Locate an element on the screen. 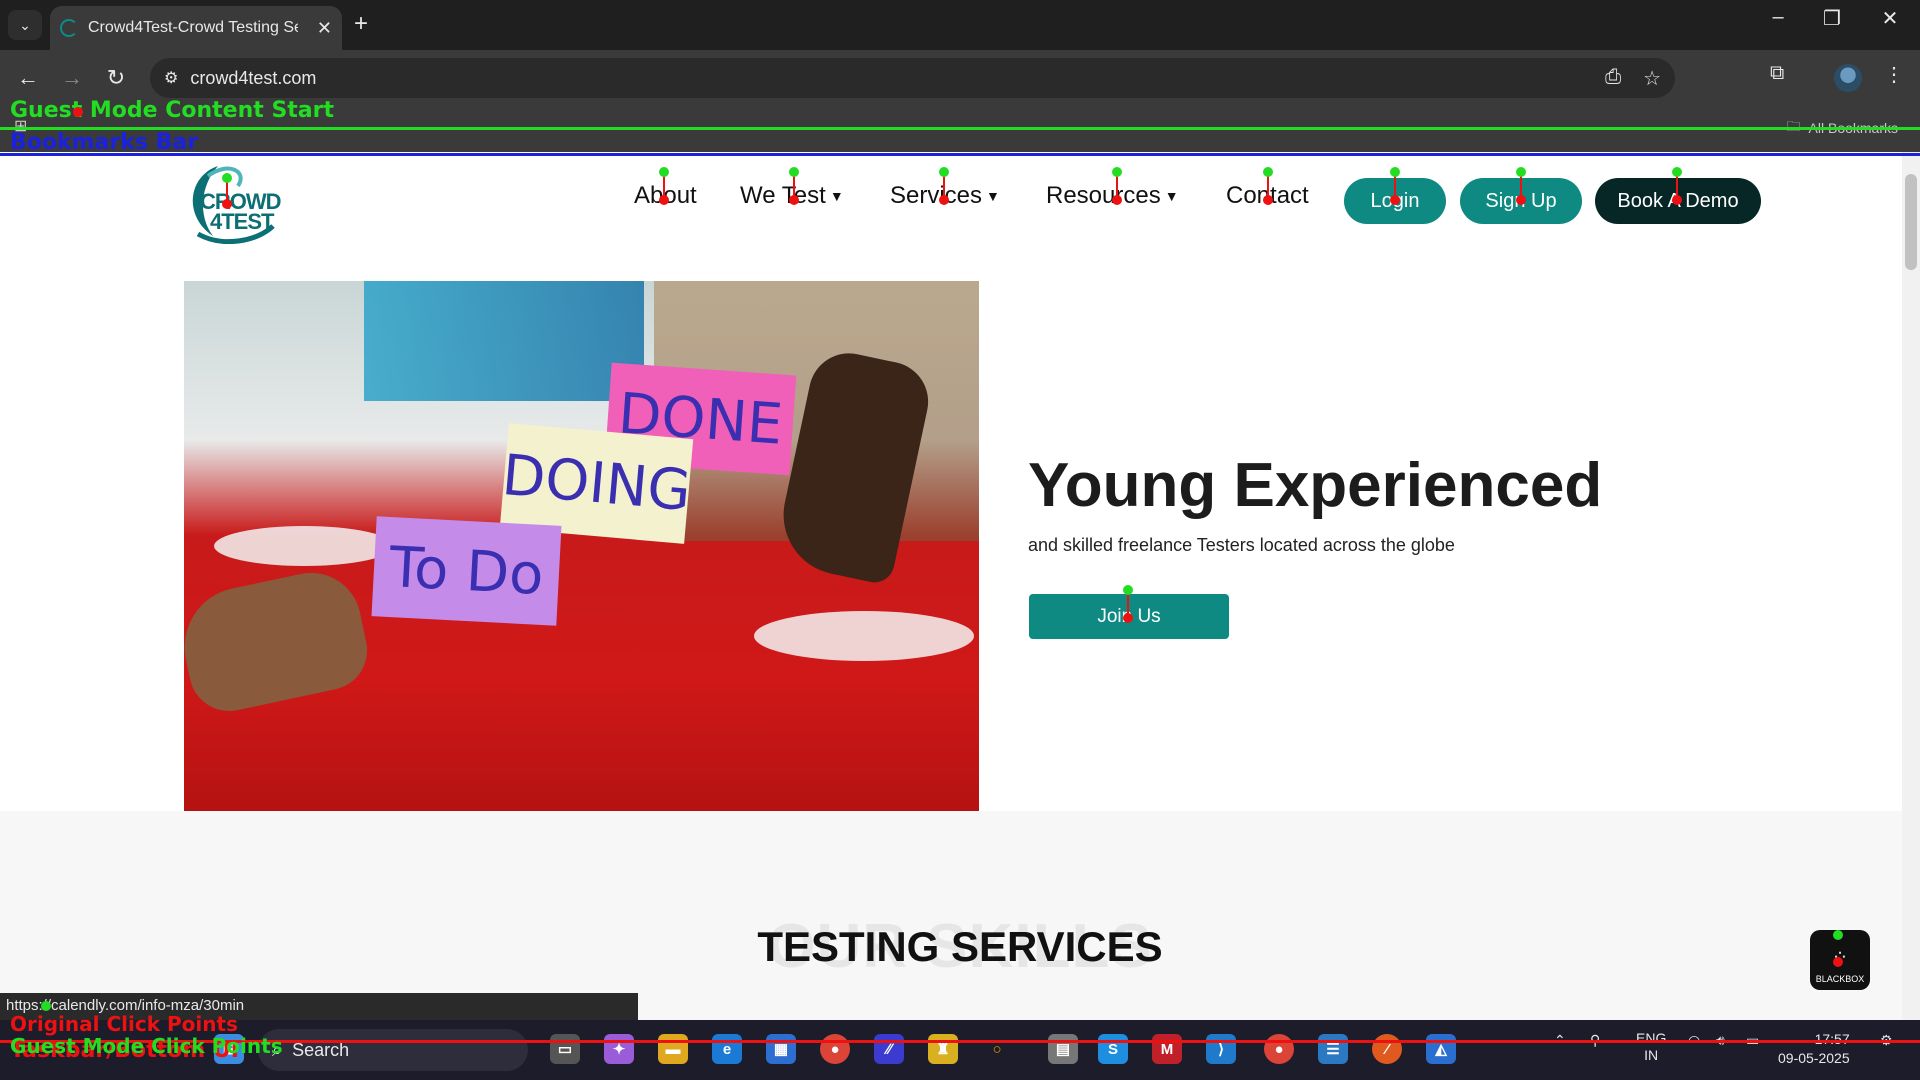 Image resolution: width=1920 pixels, height=1080 pixels. skills-title: TESTING SERVICES is located at coordinates (960, 946).